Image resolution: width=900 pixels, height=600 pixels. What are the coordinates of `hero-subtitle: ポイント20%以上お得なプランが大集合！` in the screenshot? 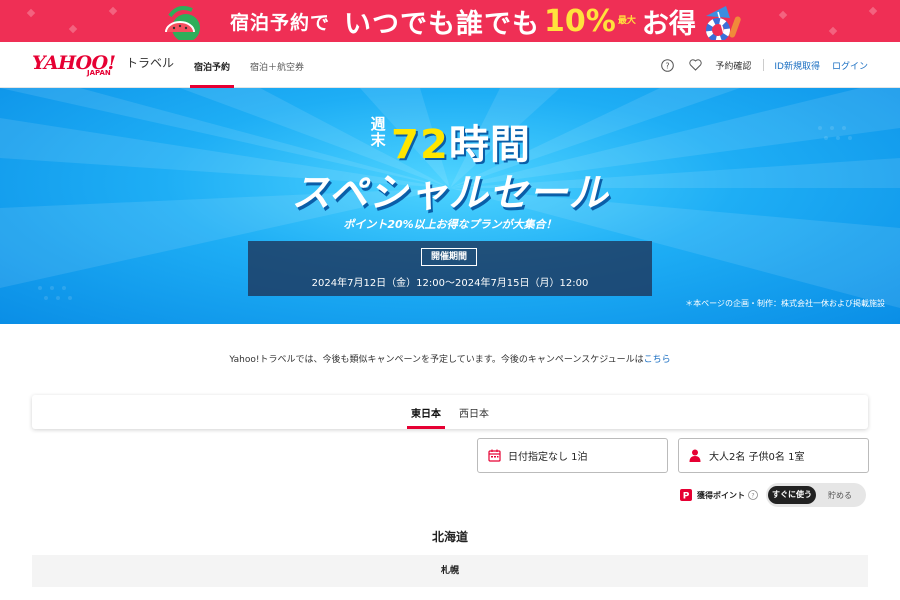 It's located at (450, 224).